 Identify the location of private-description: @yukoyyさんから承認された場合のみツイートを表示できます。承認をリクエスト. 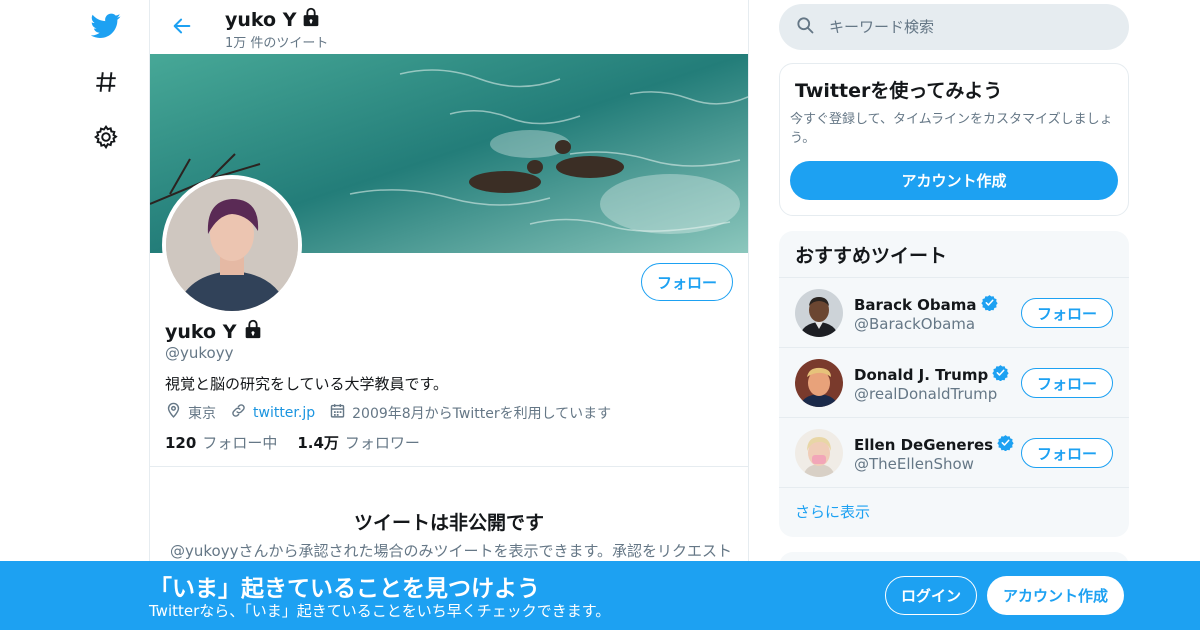
(450, 551).